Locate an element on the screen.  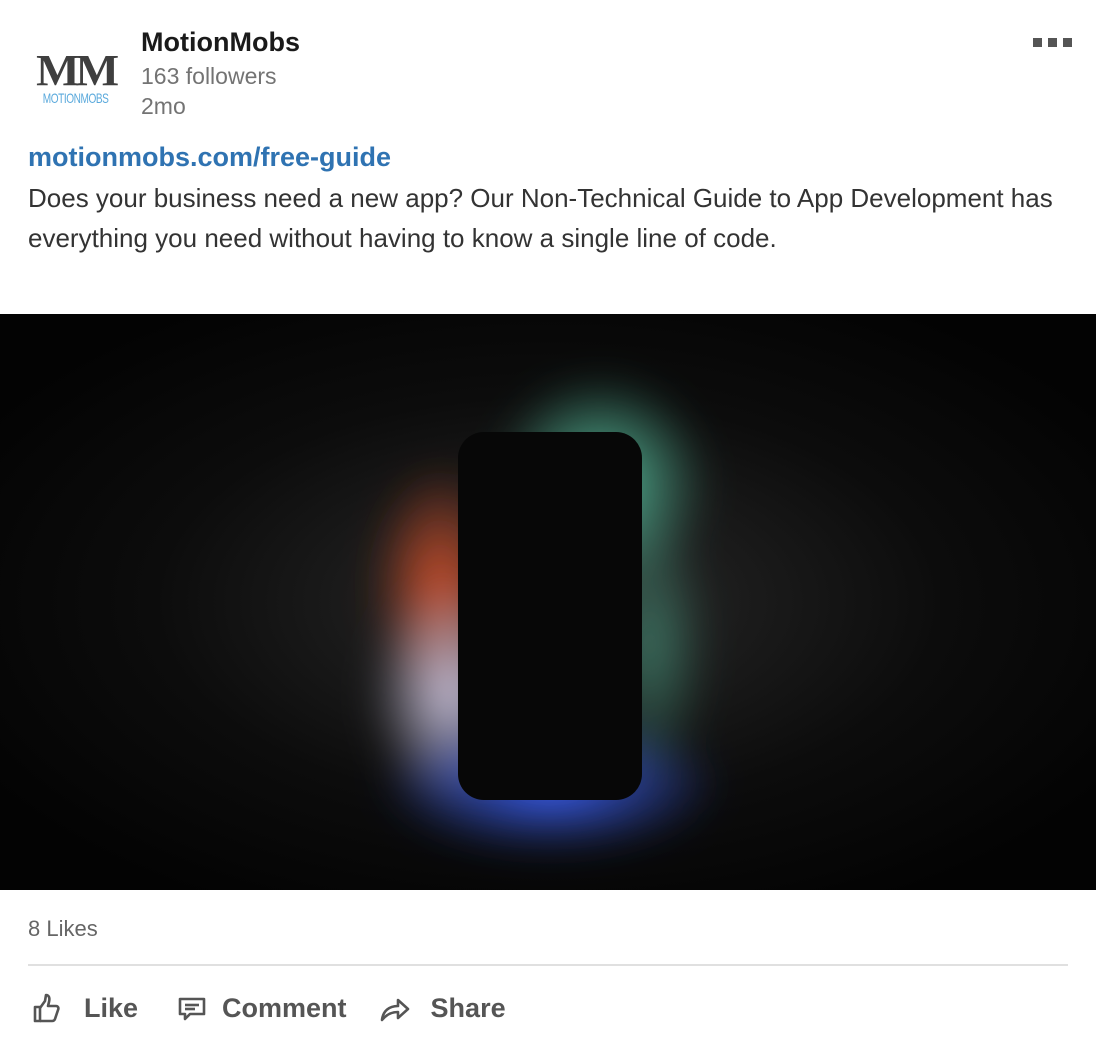
action-bar: Like Comment Share is located at coordinates (267, 1008).